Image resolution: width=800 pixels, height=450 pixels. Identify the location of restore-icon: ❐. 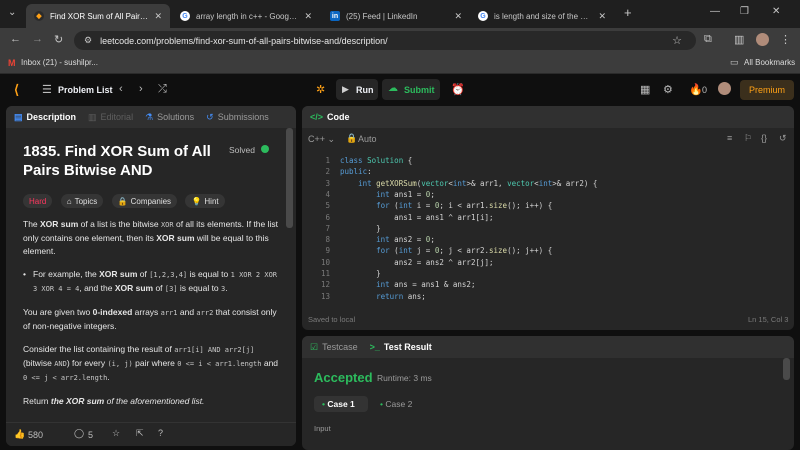
(744, 11).